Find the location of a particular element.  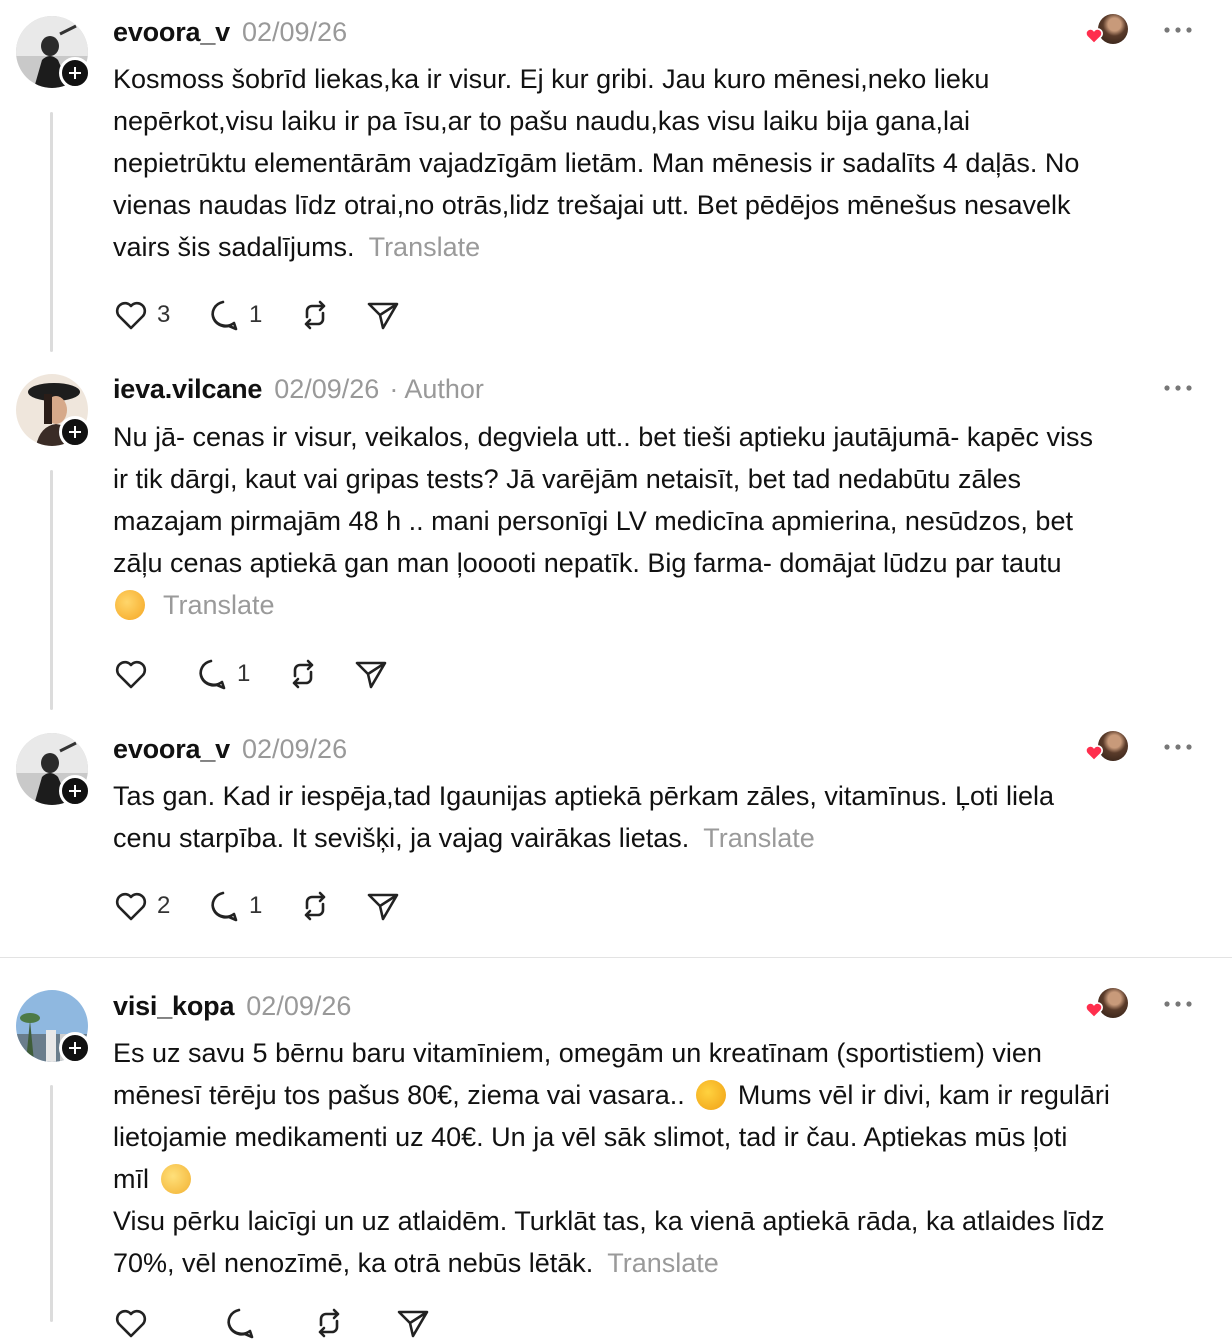

author-tag: · Author is located at coordinates (436, 388).